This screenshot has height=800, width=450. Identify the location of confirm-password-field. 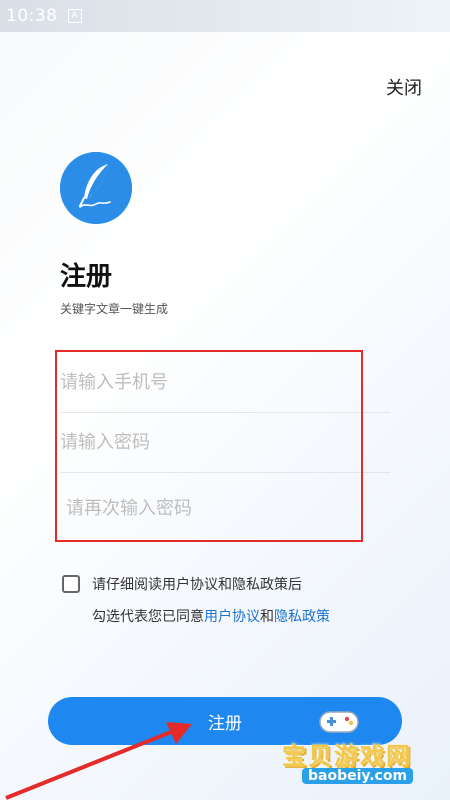
(228, 508).